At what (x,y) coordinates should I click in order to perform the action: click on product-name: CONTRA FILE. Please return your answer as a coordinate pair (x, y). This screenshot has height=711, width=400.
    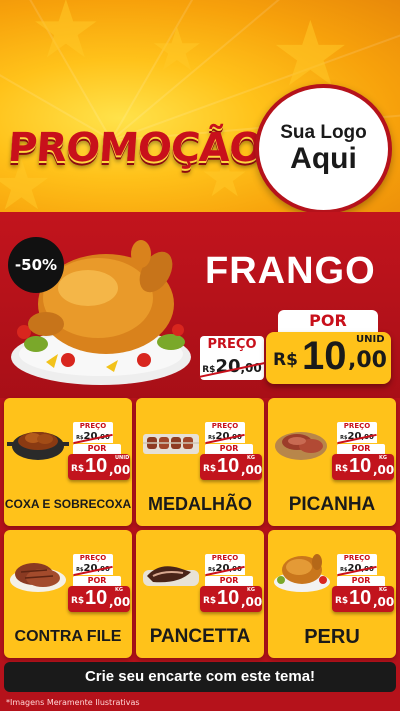
    Looking at the image, I should click on (68, 637).